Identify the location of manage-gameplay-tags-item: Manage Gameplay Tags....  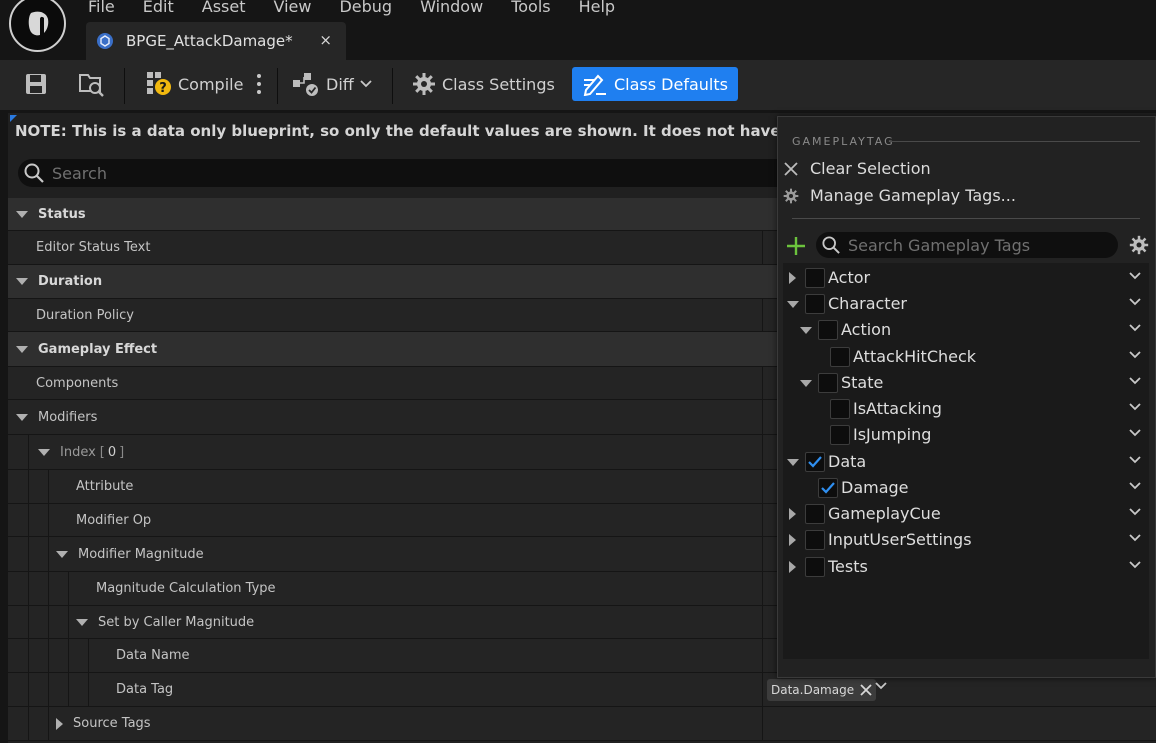
(899, 195).